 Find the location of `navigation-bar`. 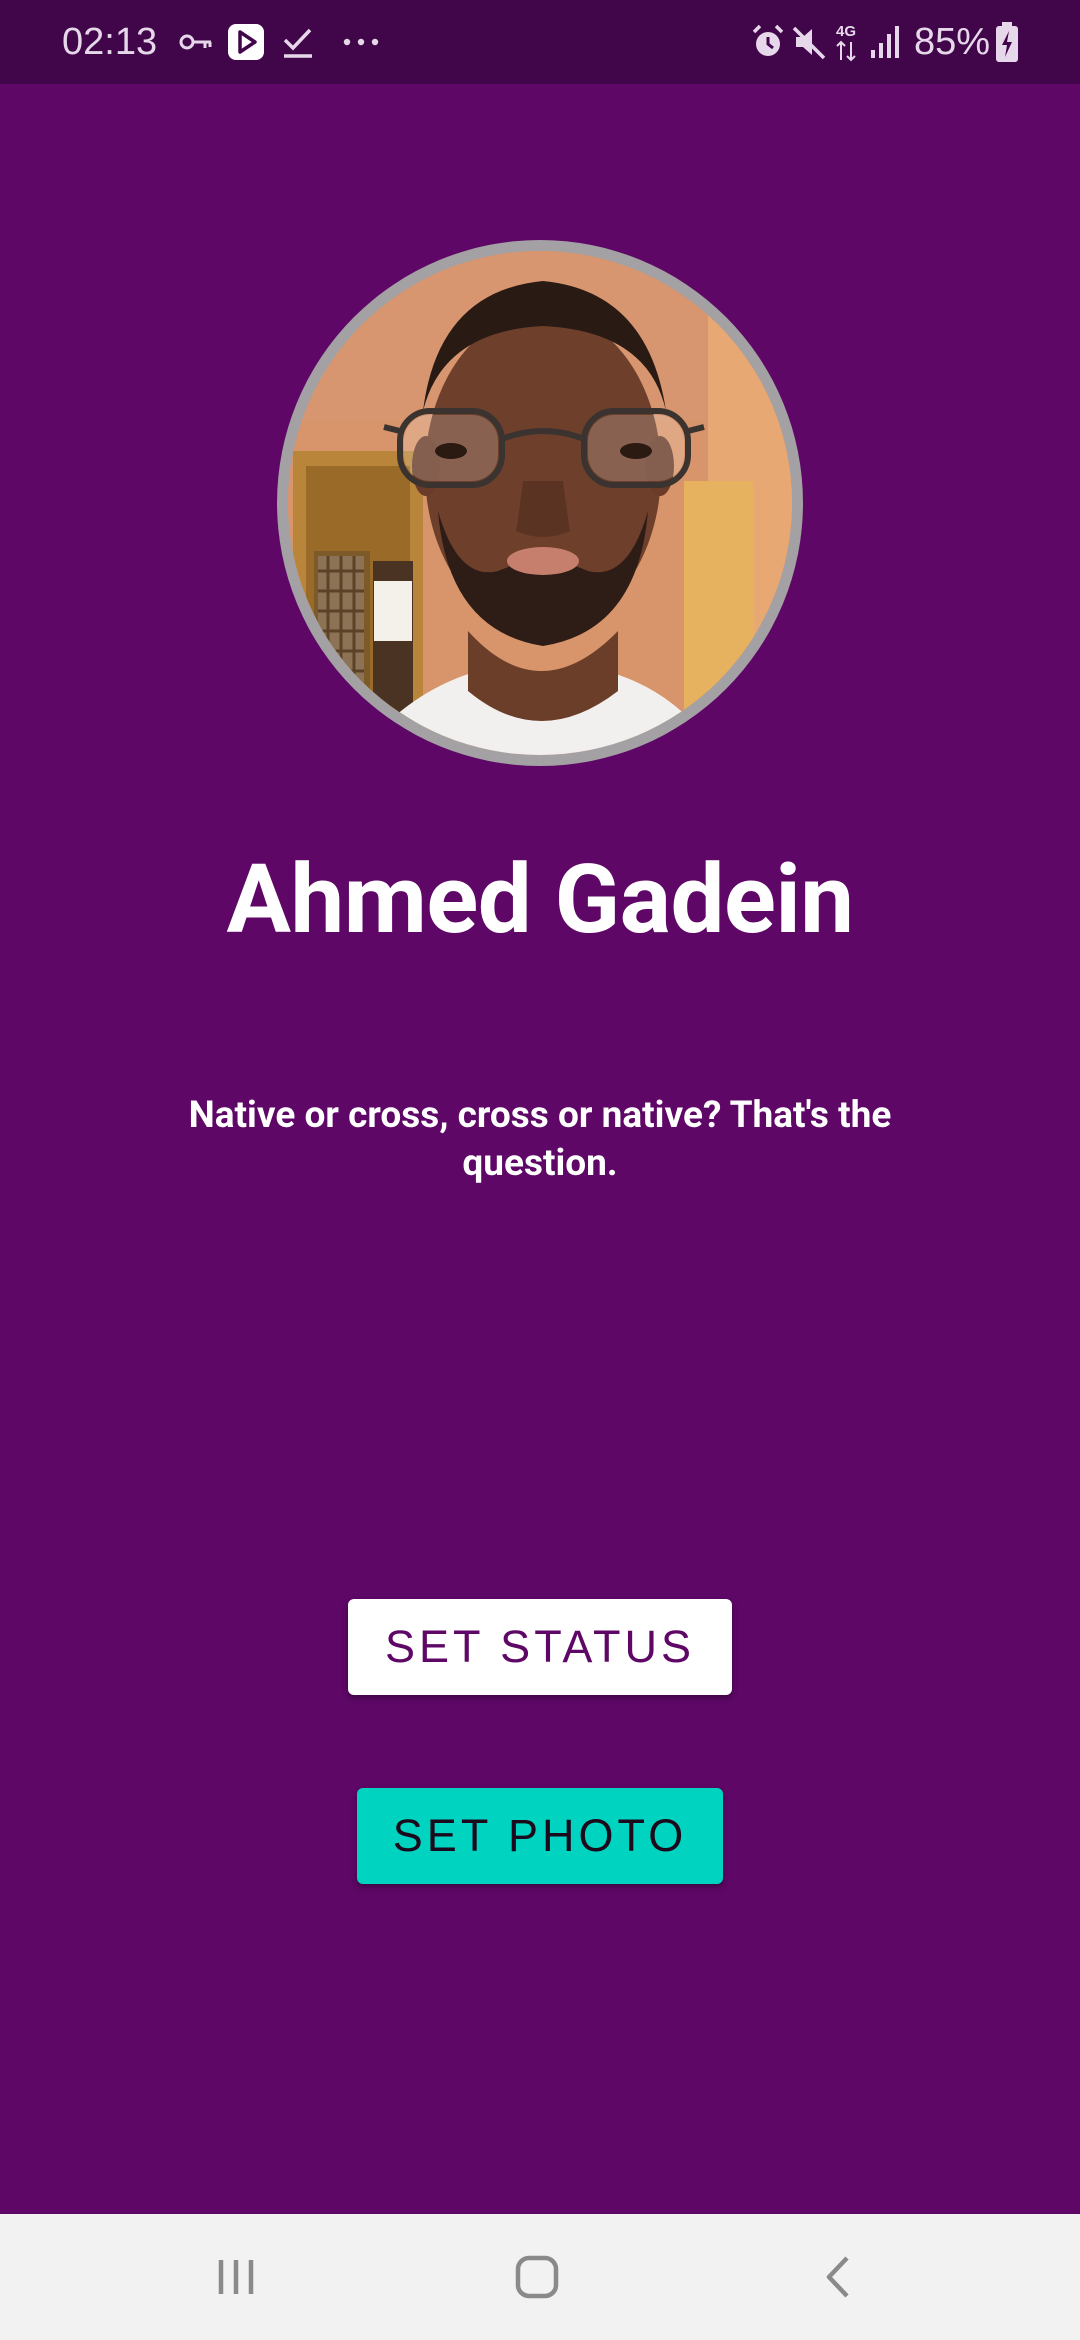

navigation-bar is located at coordinates (540, 2277).